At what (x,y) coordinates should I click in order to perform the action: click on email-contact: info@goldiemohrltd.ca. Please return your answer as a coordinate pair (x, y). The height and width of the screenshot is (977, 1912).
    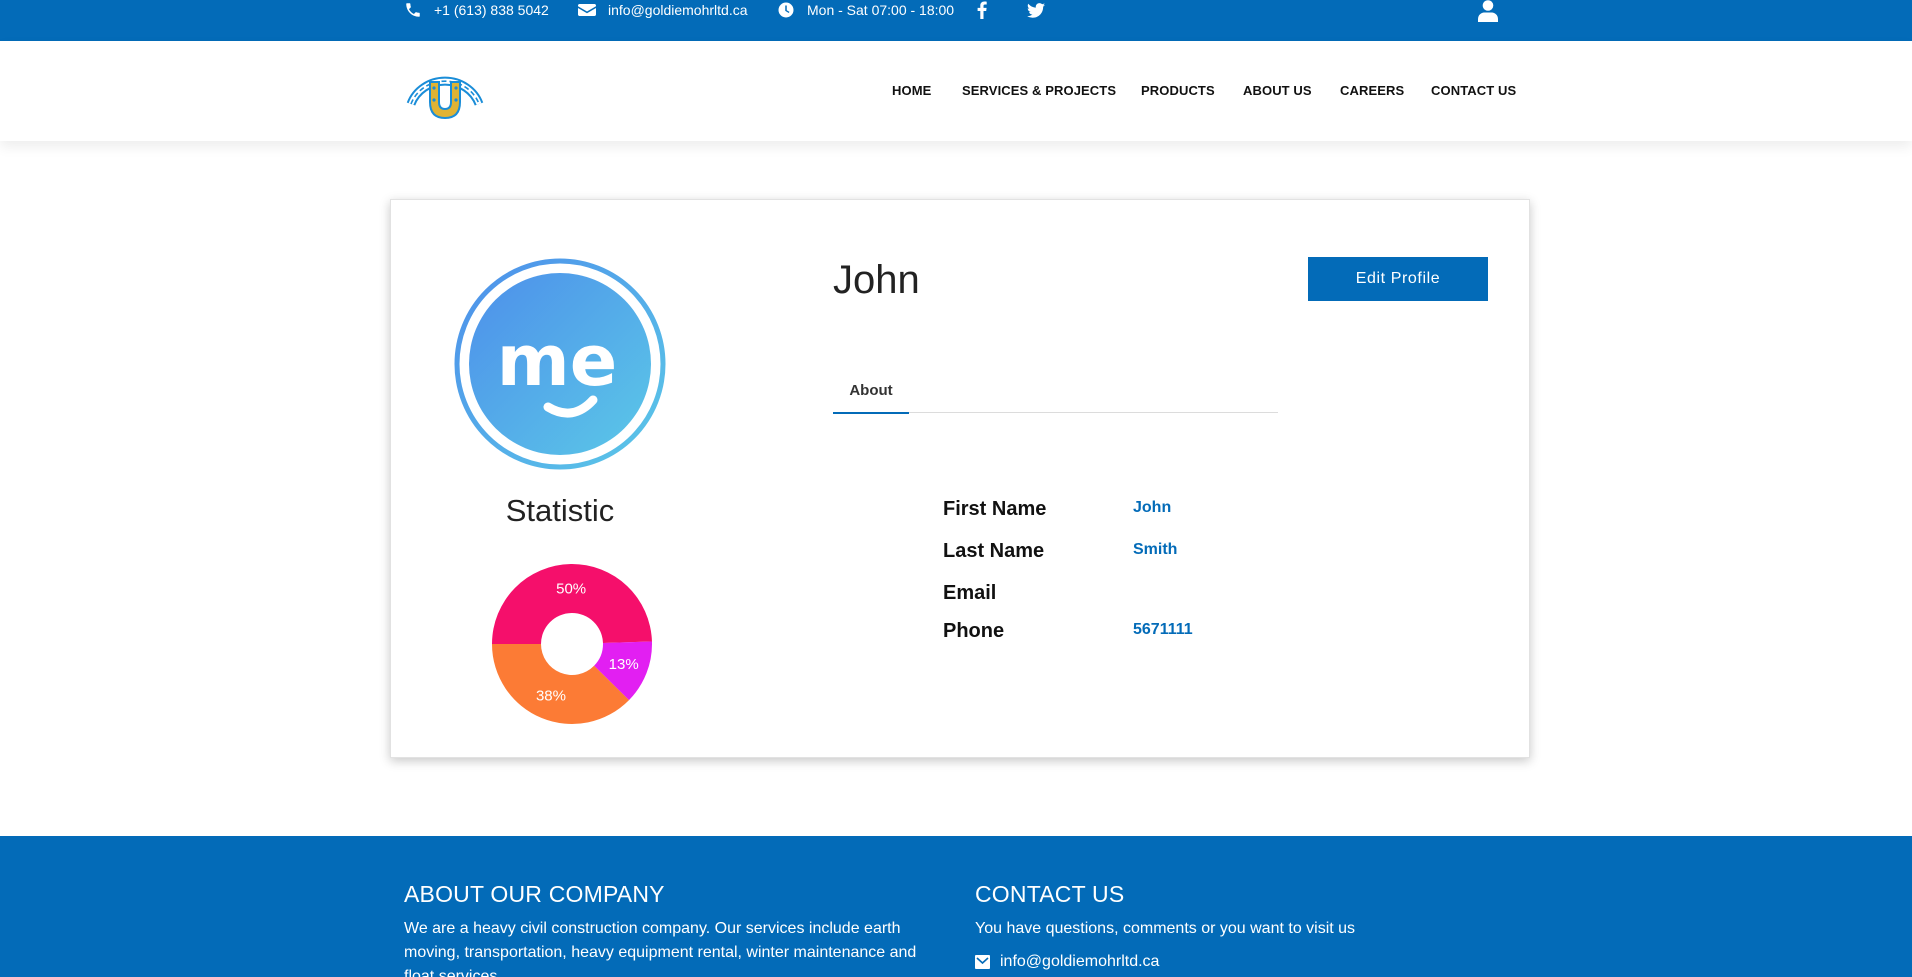
    Looking at the image, I should click on (663, 10).